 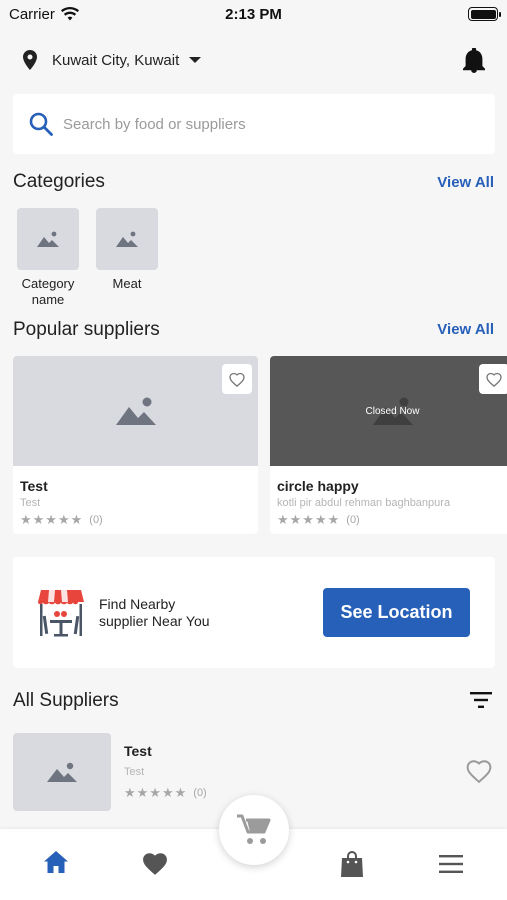 I want to click on battery-fill, so click(x=483, y=14).